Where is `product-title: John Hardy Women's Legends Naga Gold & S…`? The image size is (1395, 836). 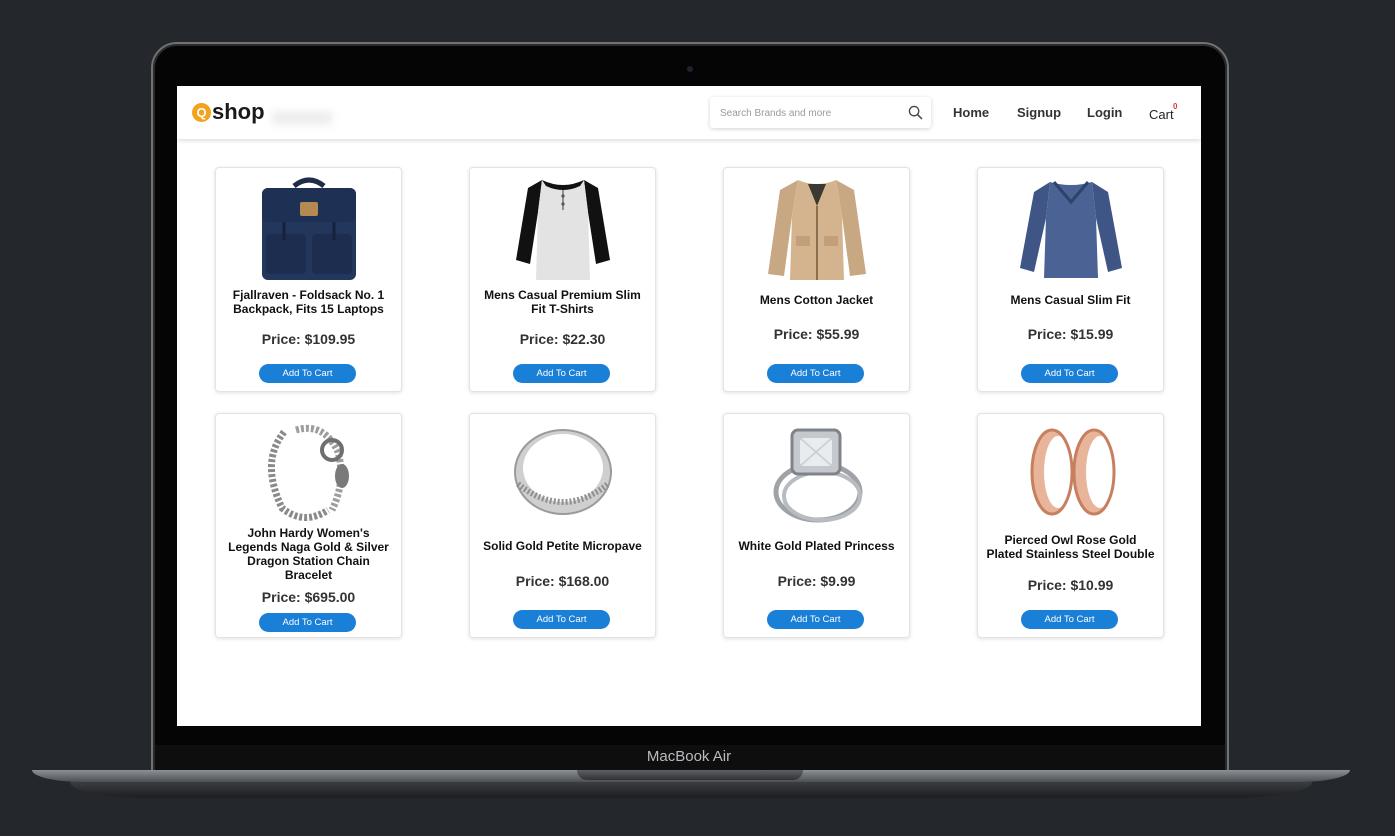 product-title: John Hardy Women's Legends Naga Gold & S… is located at coordinates (308, 554).